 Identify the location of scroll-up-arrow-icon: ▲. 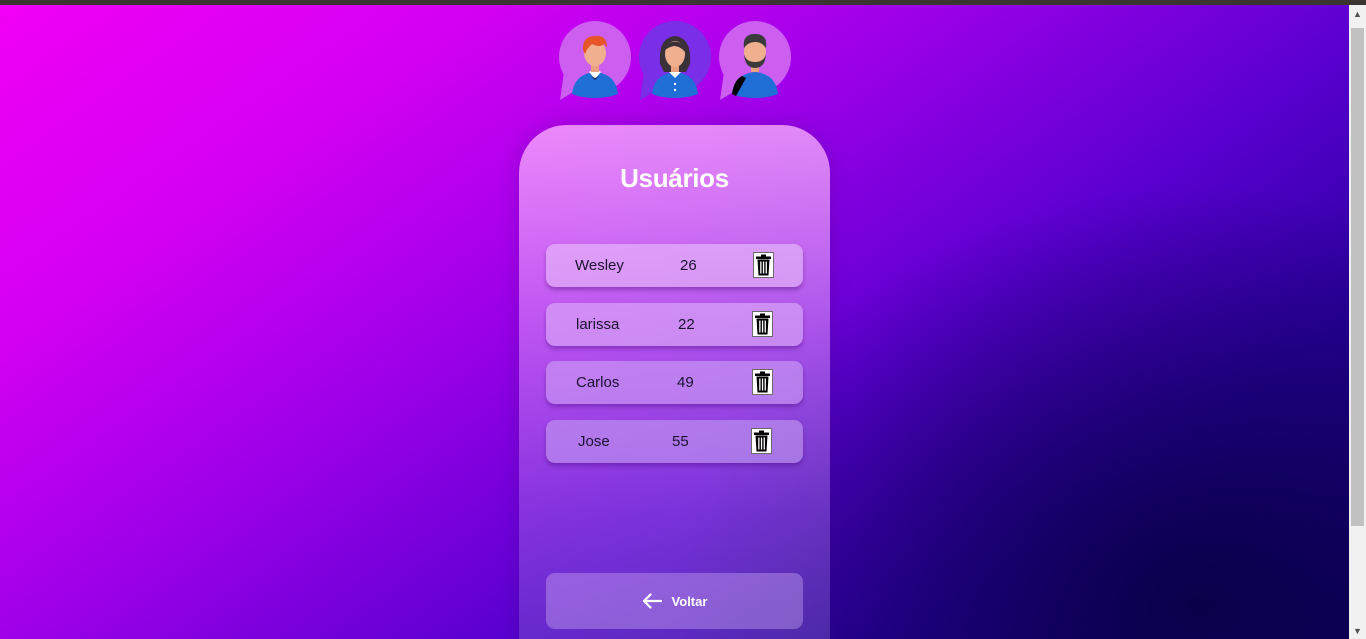
(1357, 13).